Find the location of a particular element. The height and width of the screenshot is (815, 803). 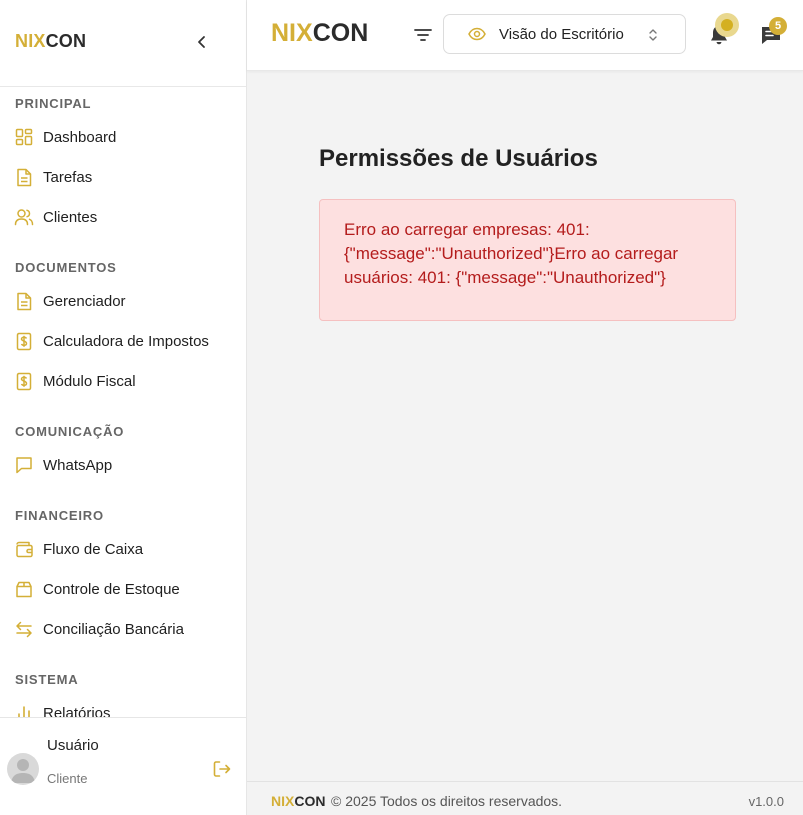

sidebar-item-modulo-fiscal: Módulo Fiscal is located at coordinates (124, 381).